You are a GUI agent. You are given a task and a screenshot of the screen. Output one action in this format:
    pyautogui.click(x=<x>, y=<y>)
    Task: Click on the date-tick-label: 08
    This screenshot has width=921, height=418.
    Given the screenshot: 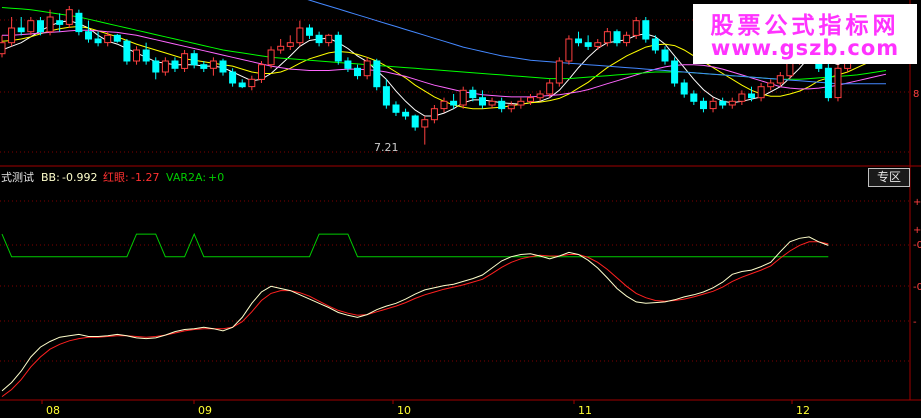 What is the action you would take?
    pyautogui.click(x=53, y=410)
    